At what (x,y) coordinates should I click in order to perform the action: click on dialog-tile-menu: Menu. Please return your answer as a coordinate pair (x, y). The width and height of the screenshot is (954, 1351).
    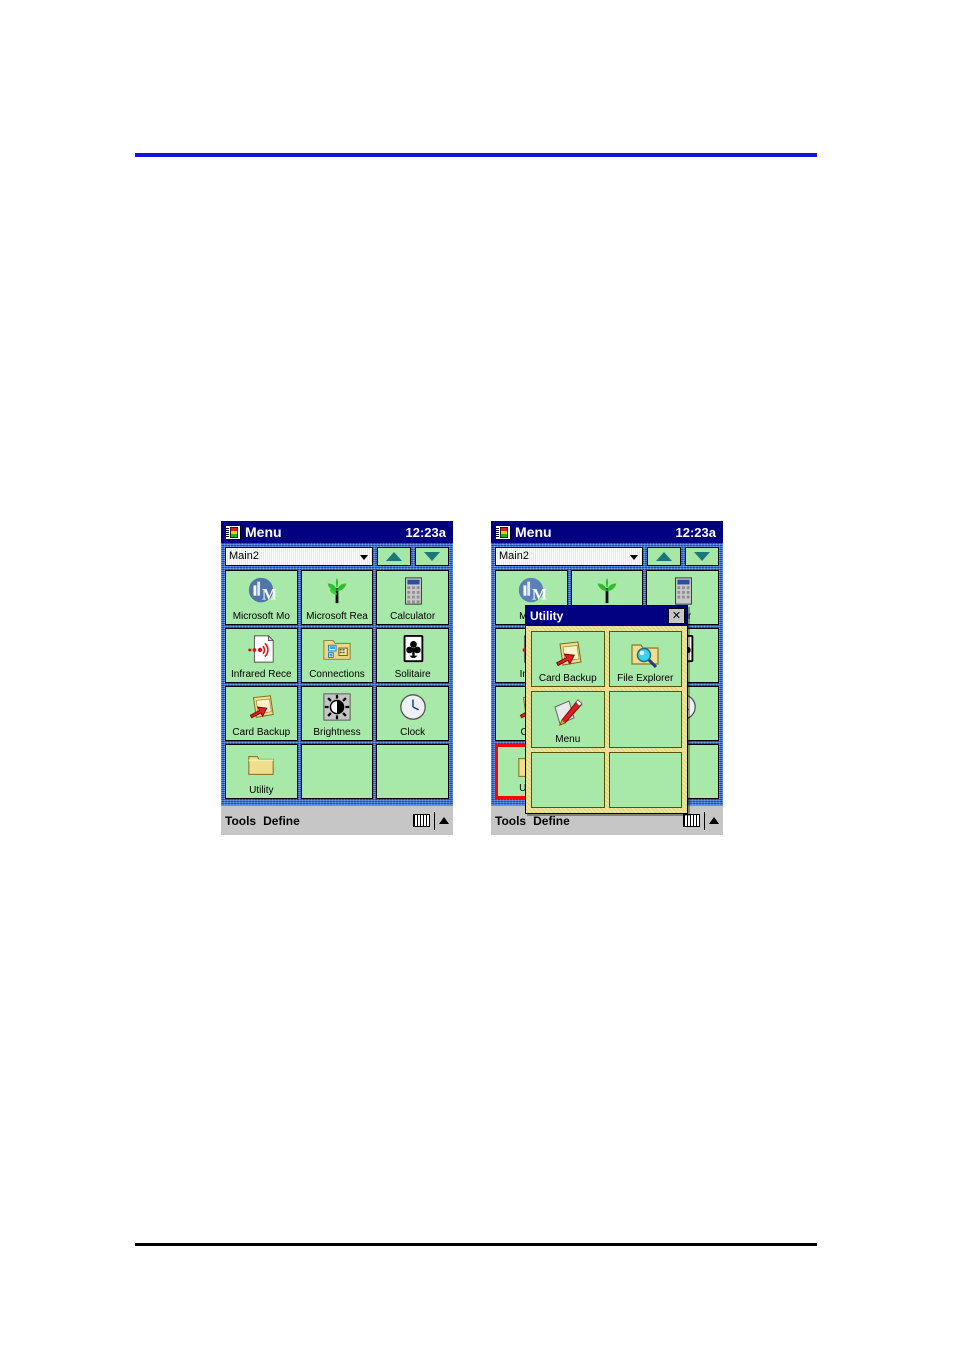
    Looking at the image, I should click on (568, 719).